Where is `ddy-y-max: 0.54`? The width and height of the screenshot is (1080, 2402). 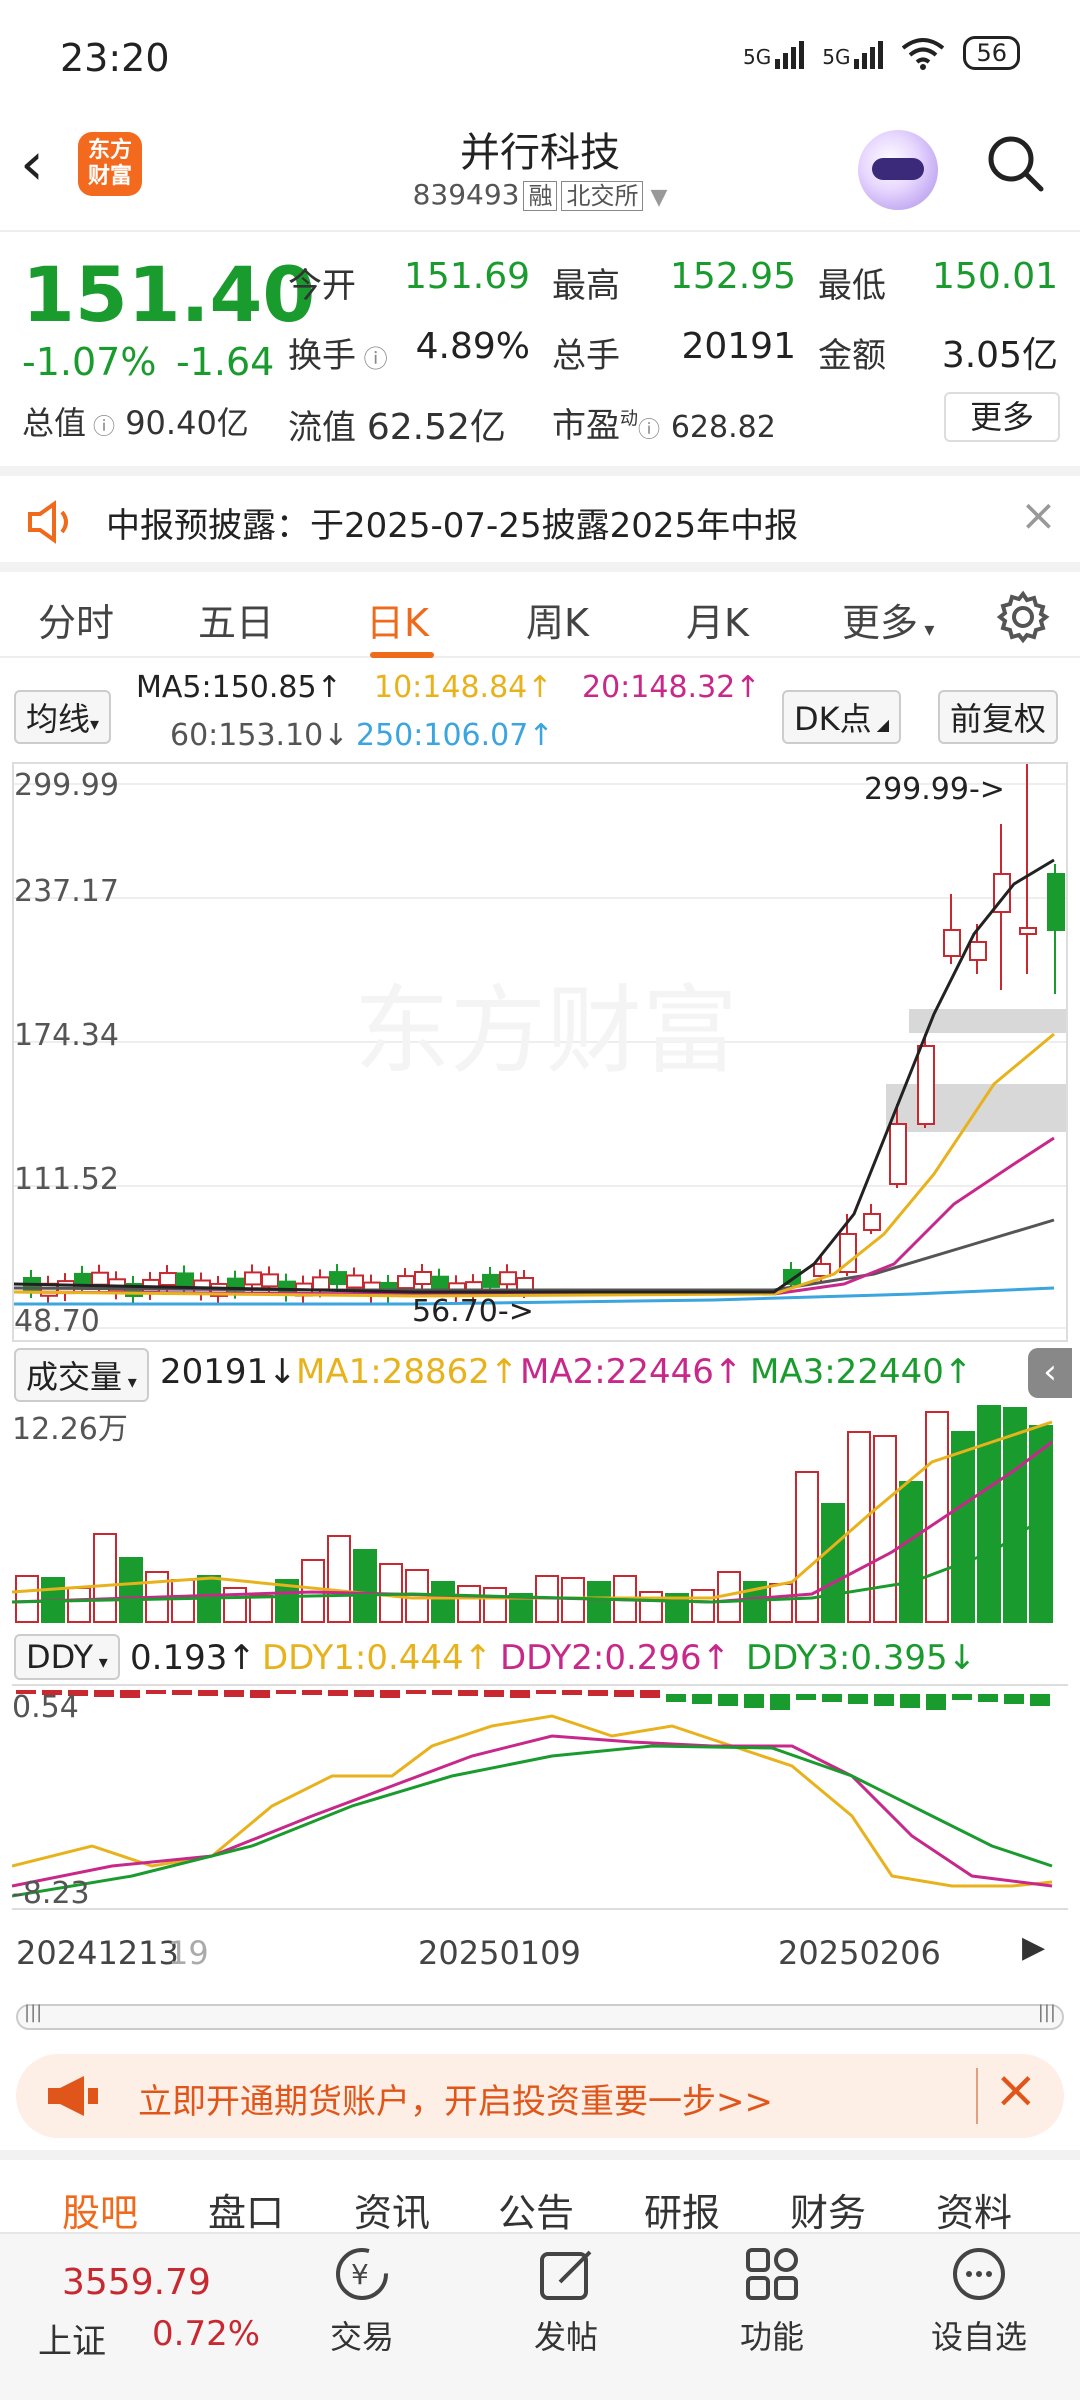
ddy-y-max: 0.54 is located at coordinates (45, 1707).